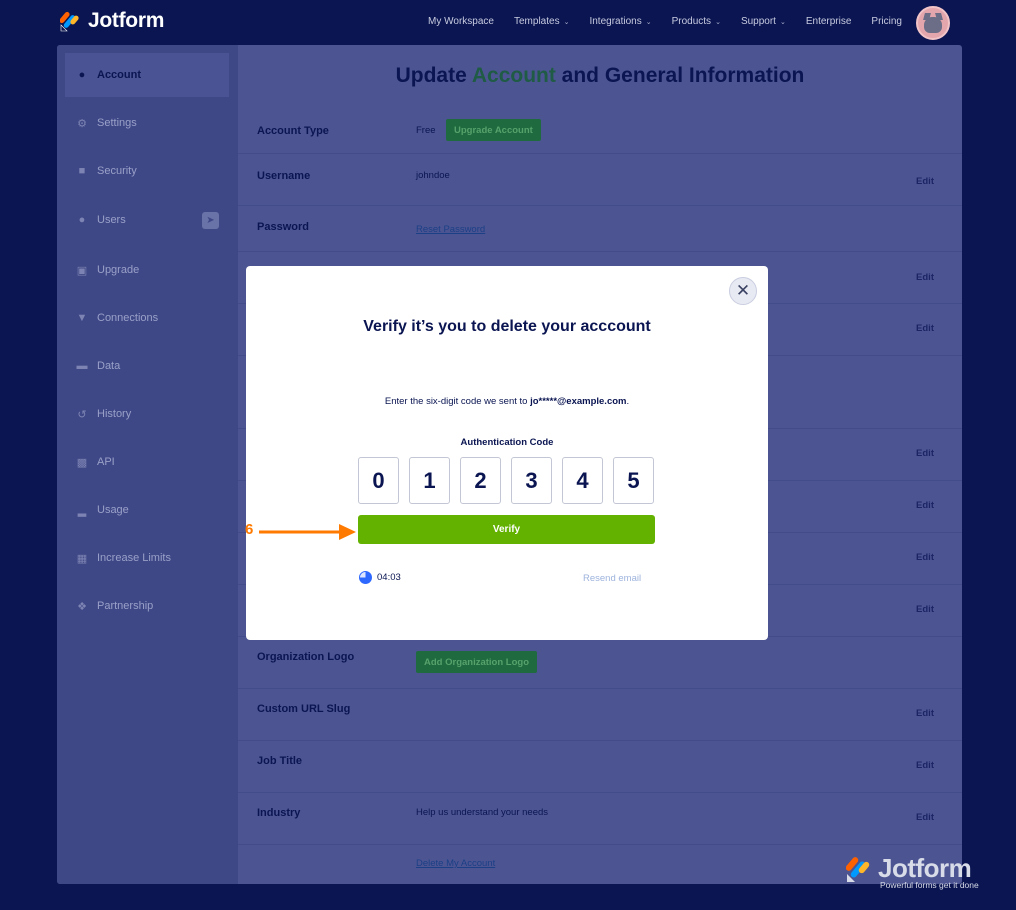 The height and width of the screenshot is (910, 1016). What do you see at coordinates (109, 366) in the screenshot?
I see `sidebar-item-label: Data` at bounding box center [109, 366].